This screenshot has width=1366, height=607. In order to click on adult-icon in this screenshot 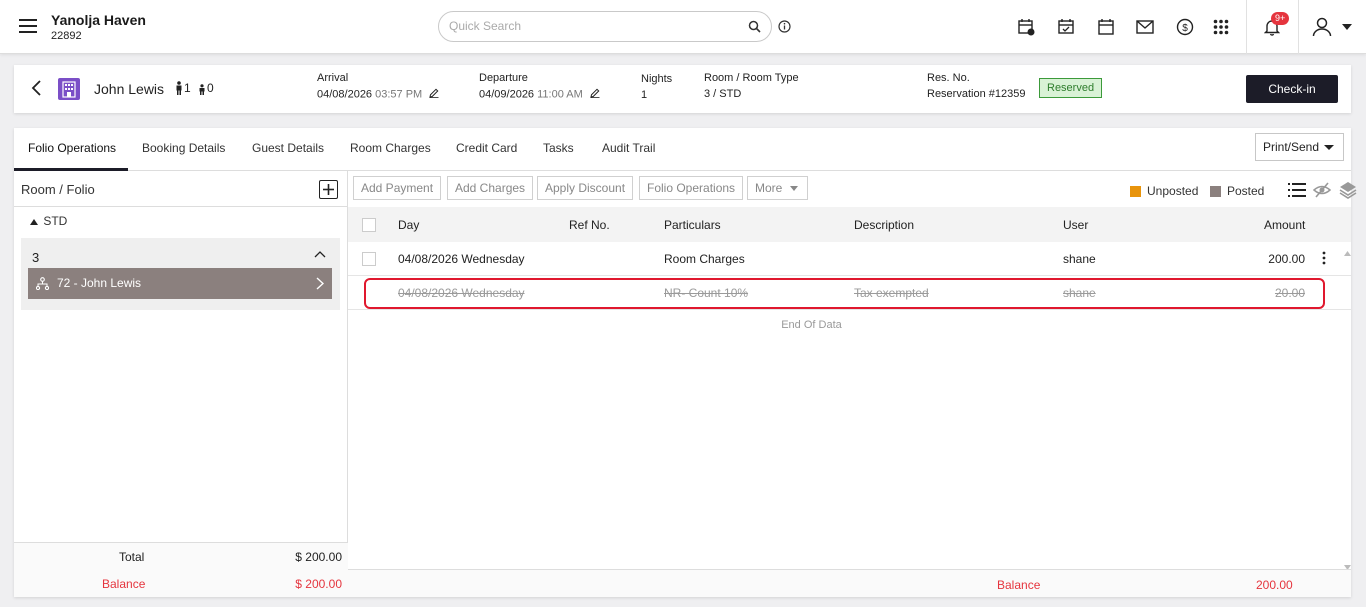, I will do `click(179, 88)`.